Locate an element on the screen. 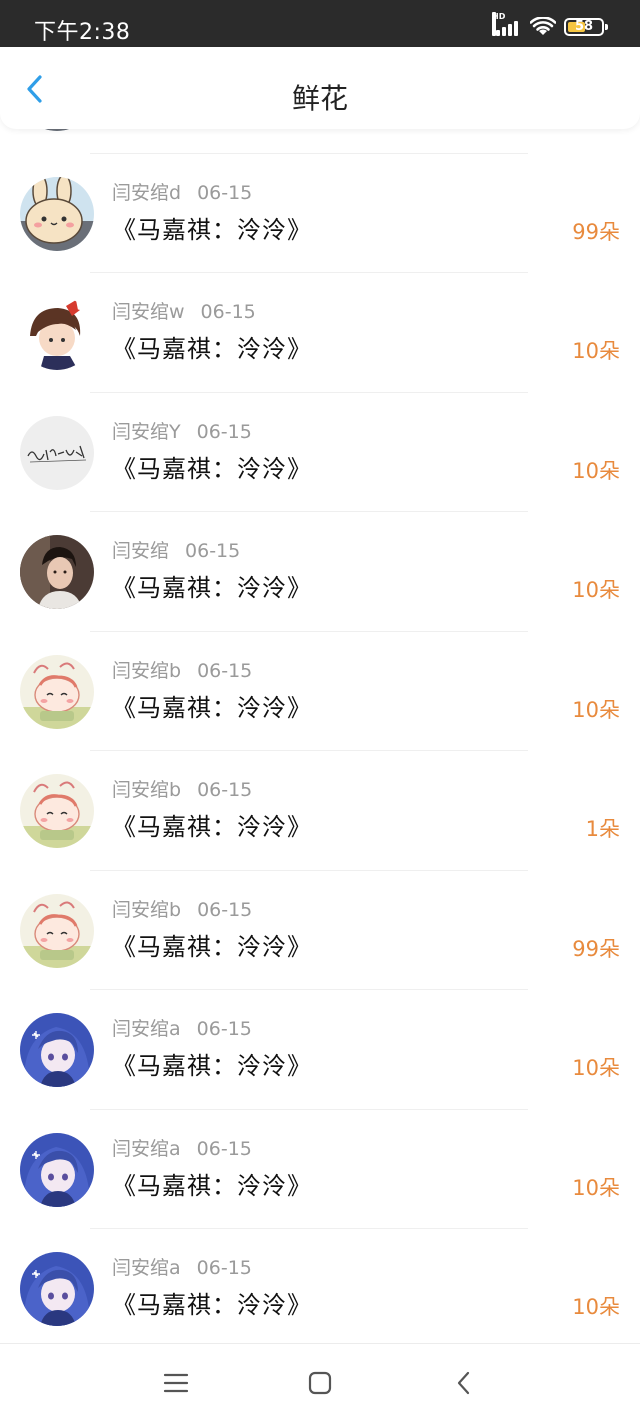 The image size is (640, 1422). list-item: 闫安绾d 06-15 《马嘉祺：泠泠》 99朵 is located at coordinates (320, 213).